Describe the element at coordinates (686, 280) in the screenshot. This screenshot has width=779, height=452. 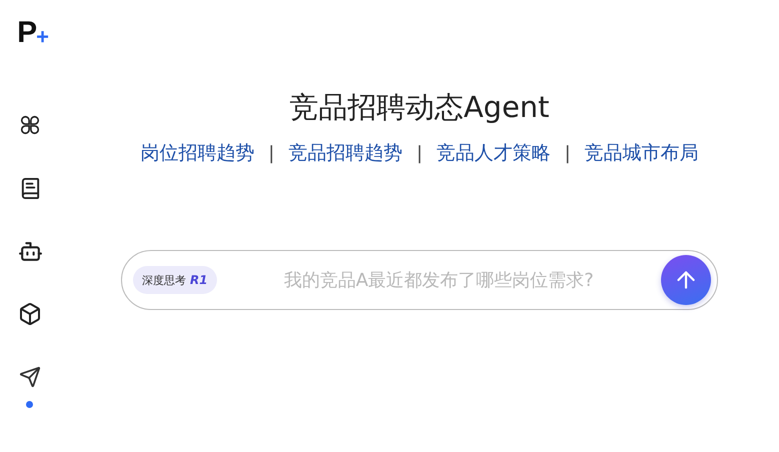
I see `send-button` at that location.